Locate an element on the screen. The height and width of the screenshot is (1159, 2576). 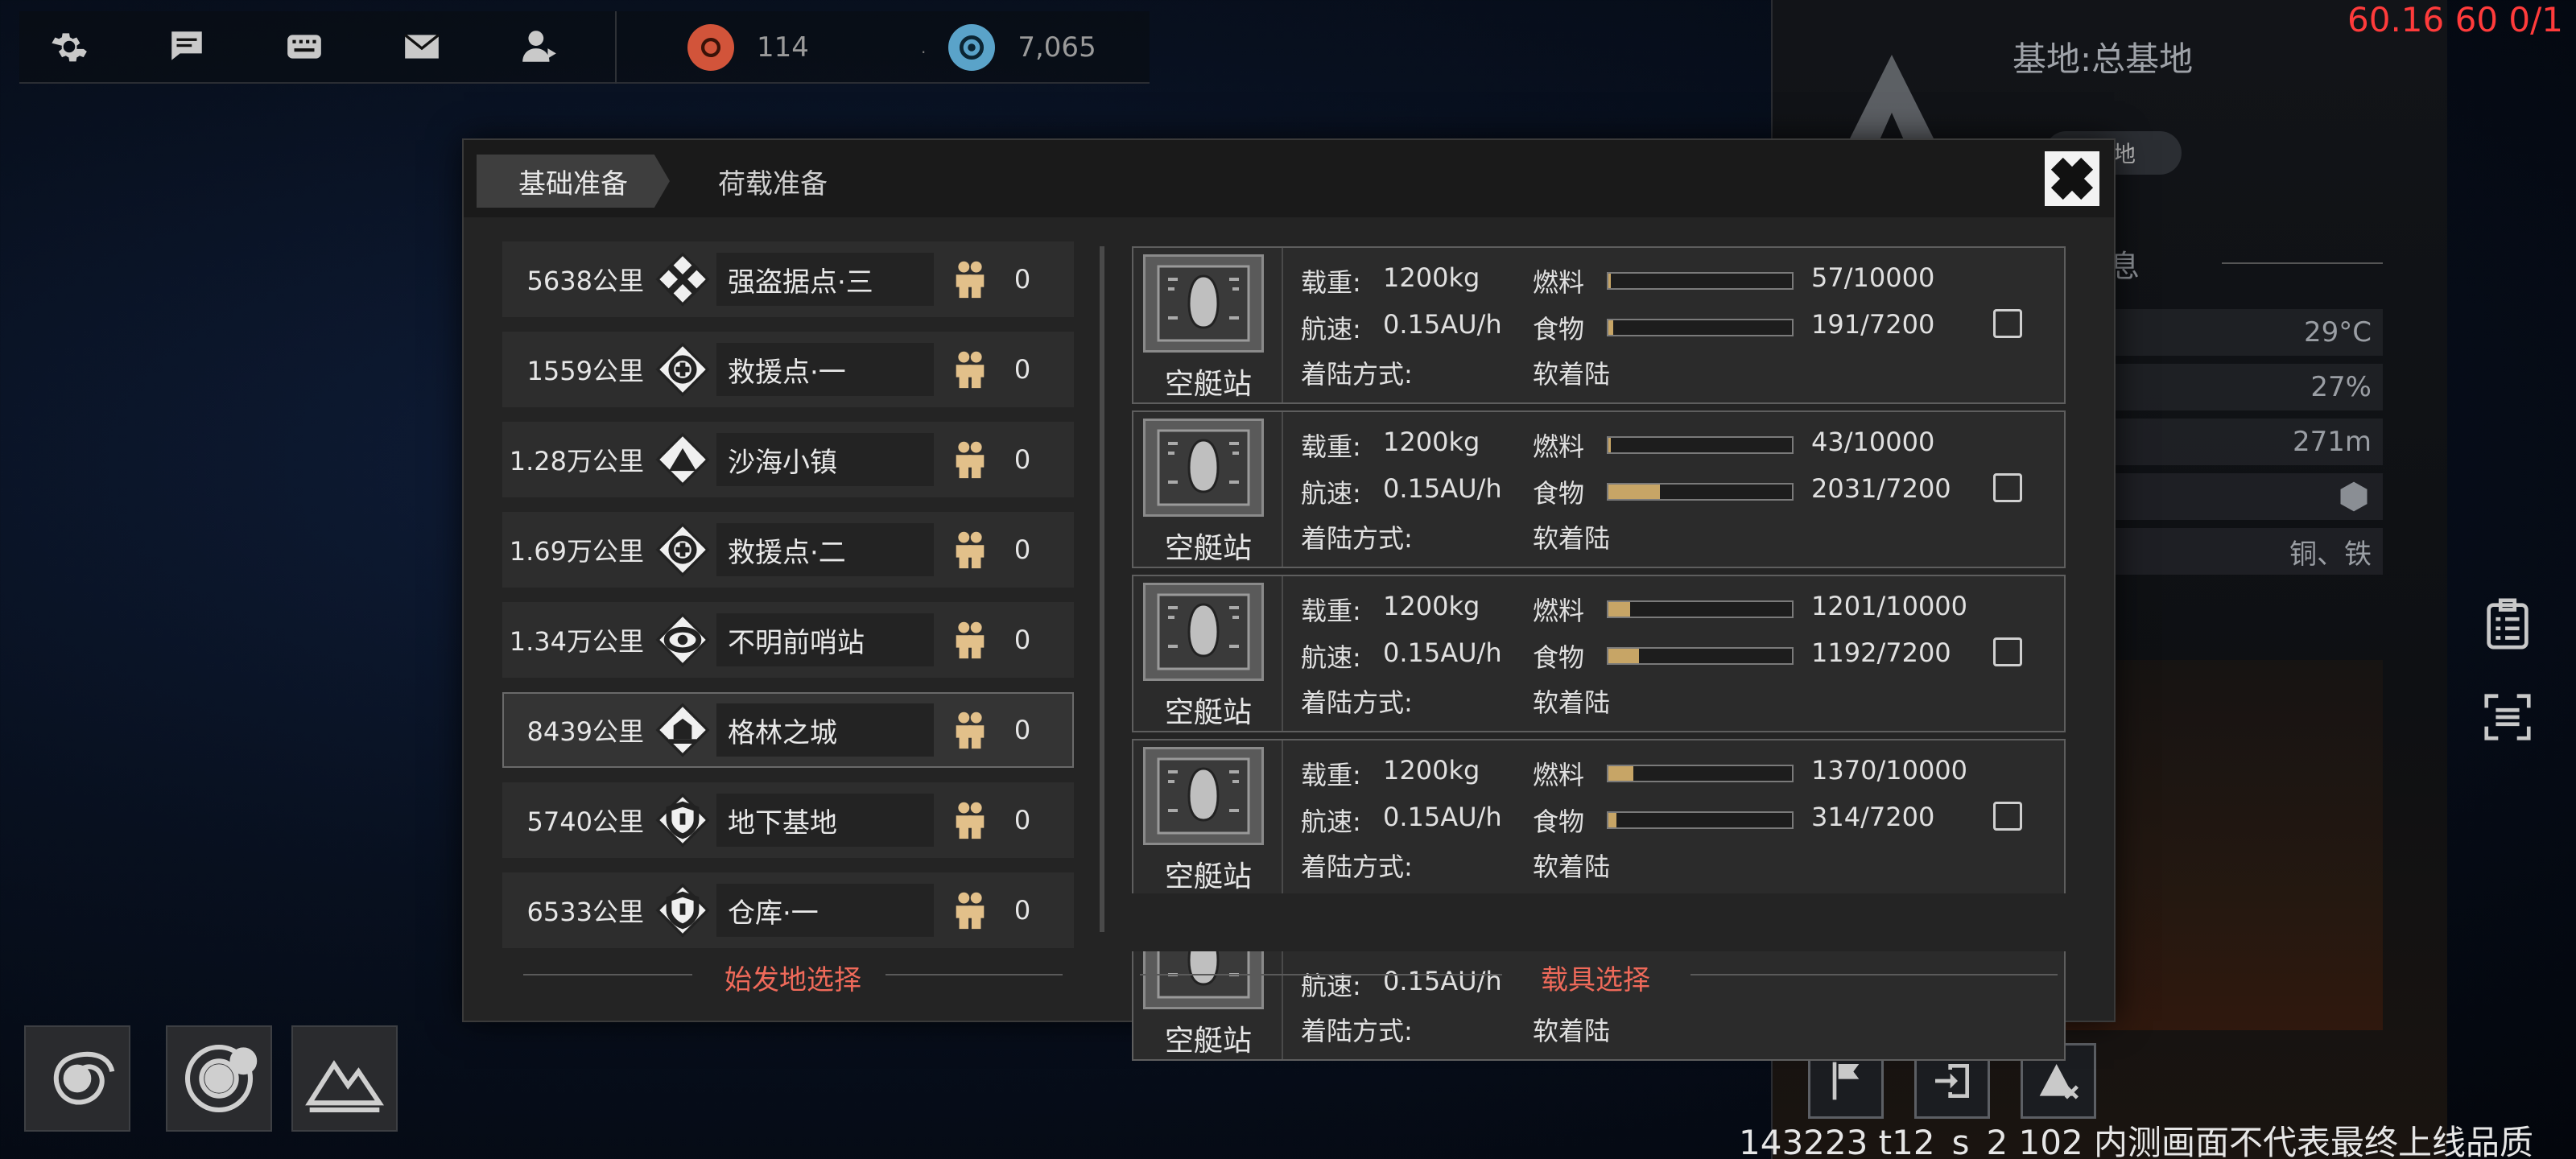
eye-icon is located at coordinates (682, 639).